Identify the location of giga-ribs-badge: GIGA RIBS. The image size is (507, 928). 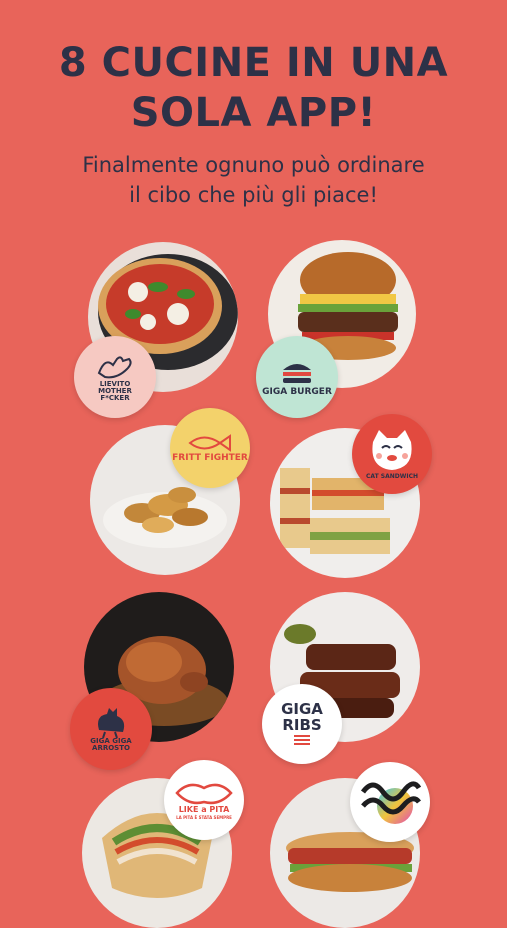
(302, 724).